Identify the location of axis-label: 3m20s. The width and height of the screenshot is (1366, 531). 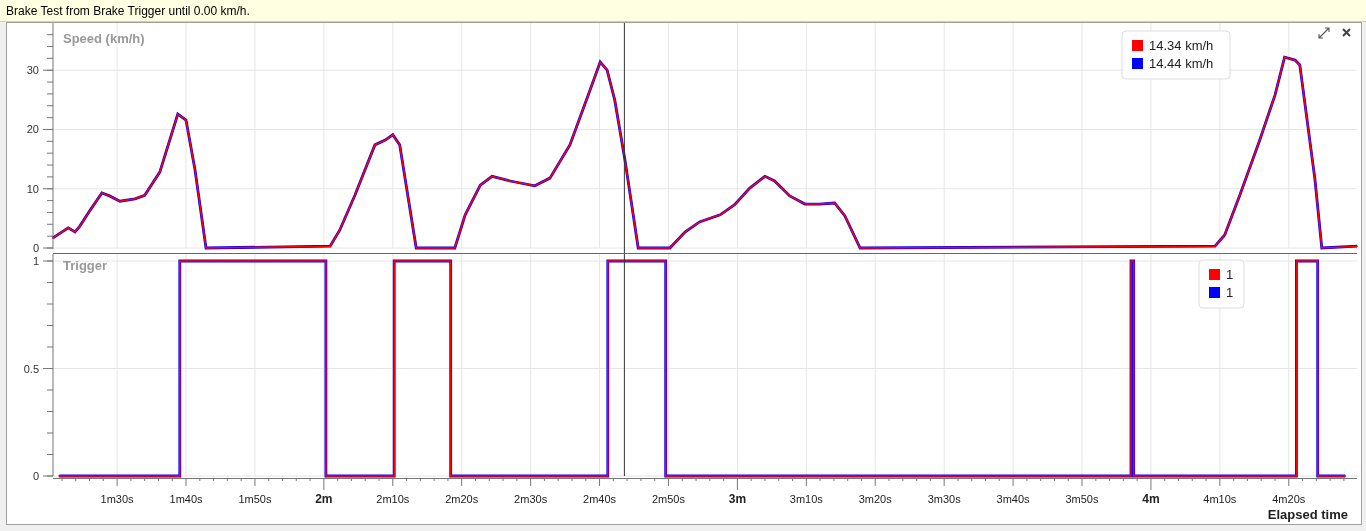
(875, 499).